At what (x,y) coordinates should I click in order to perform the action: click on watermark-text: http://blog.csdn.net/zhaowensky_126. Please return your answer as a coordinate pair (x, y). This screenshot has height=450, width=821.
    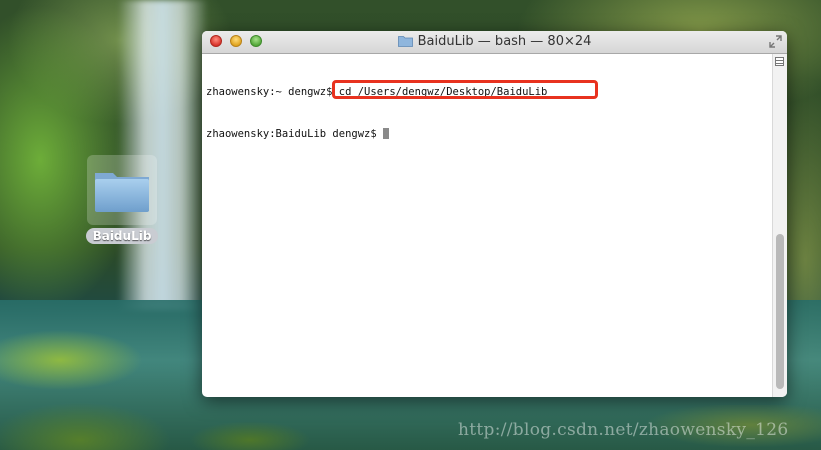
    Looking at the image, I should click on (623, 430).